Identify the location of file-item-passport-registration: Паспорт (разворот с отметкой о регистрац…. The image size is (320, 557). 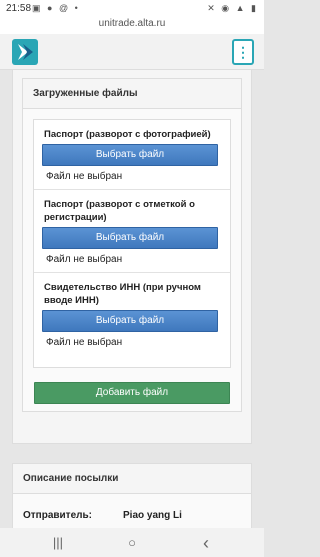
(132, 231).